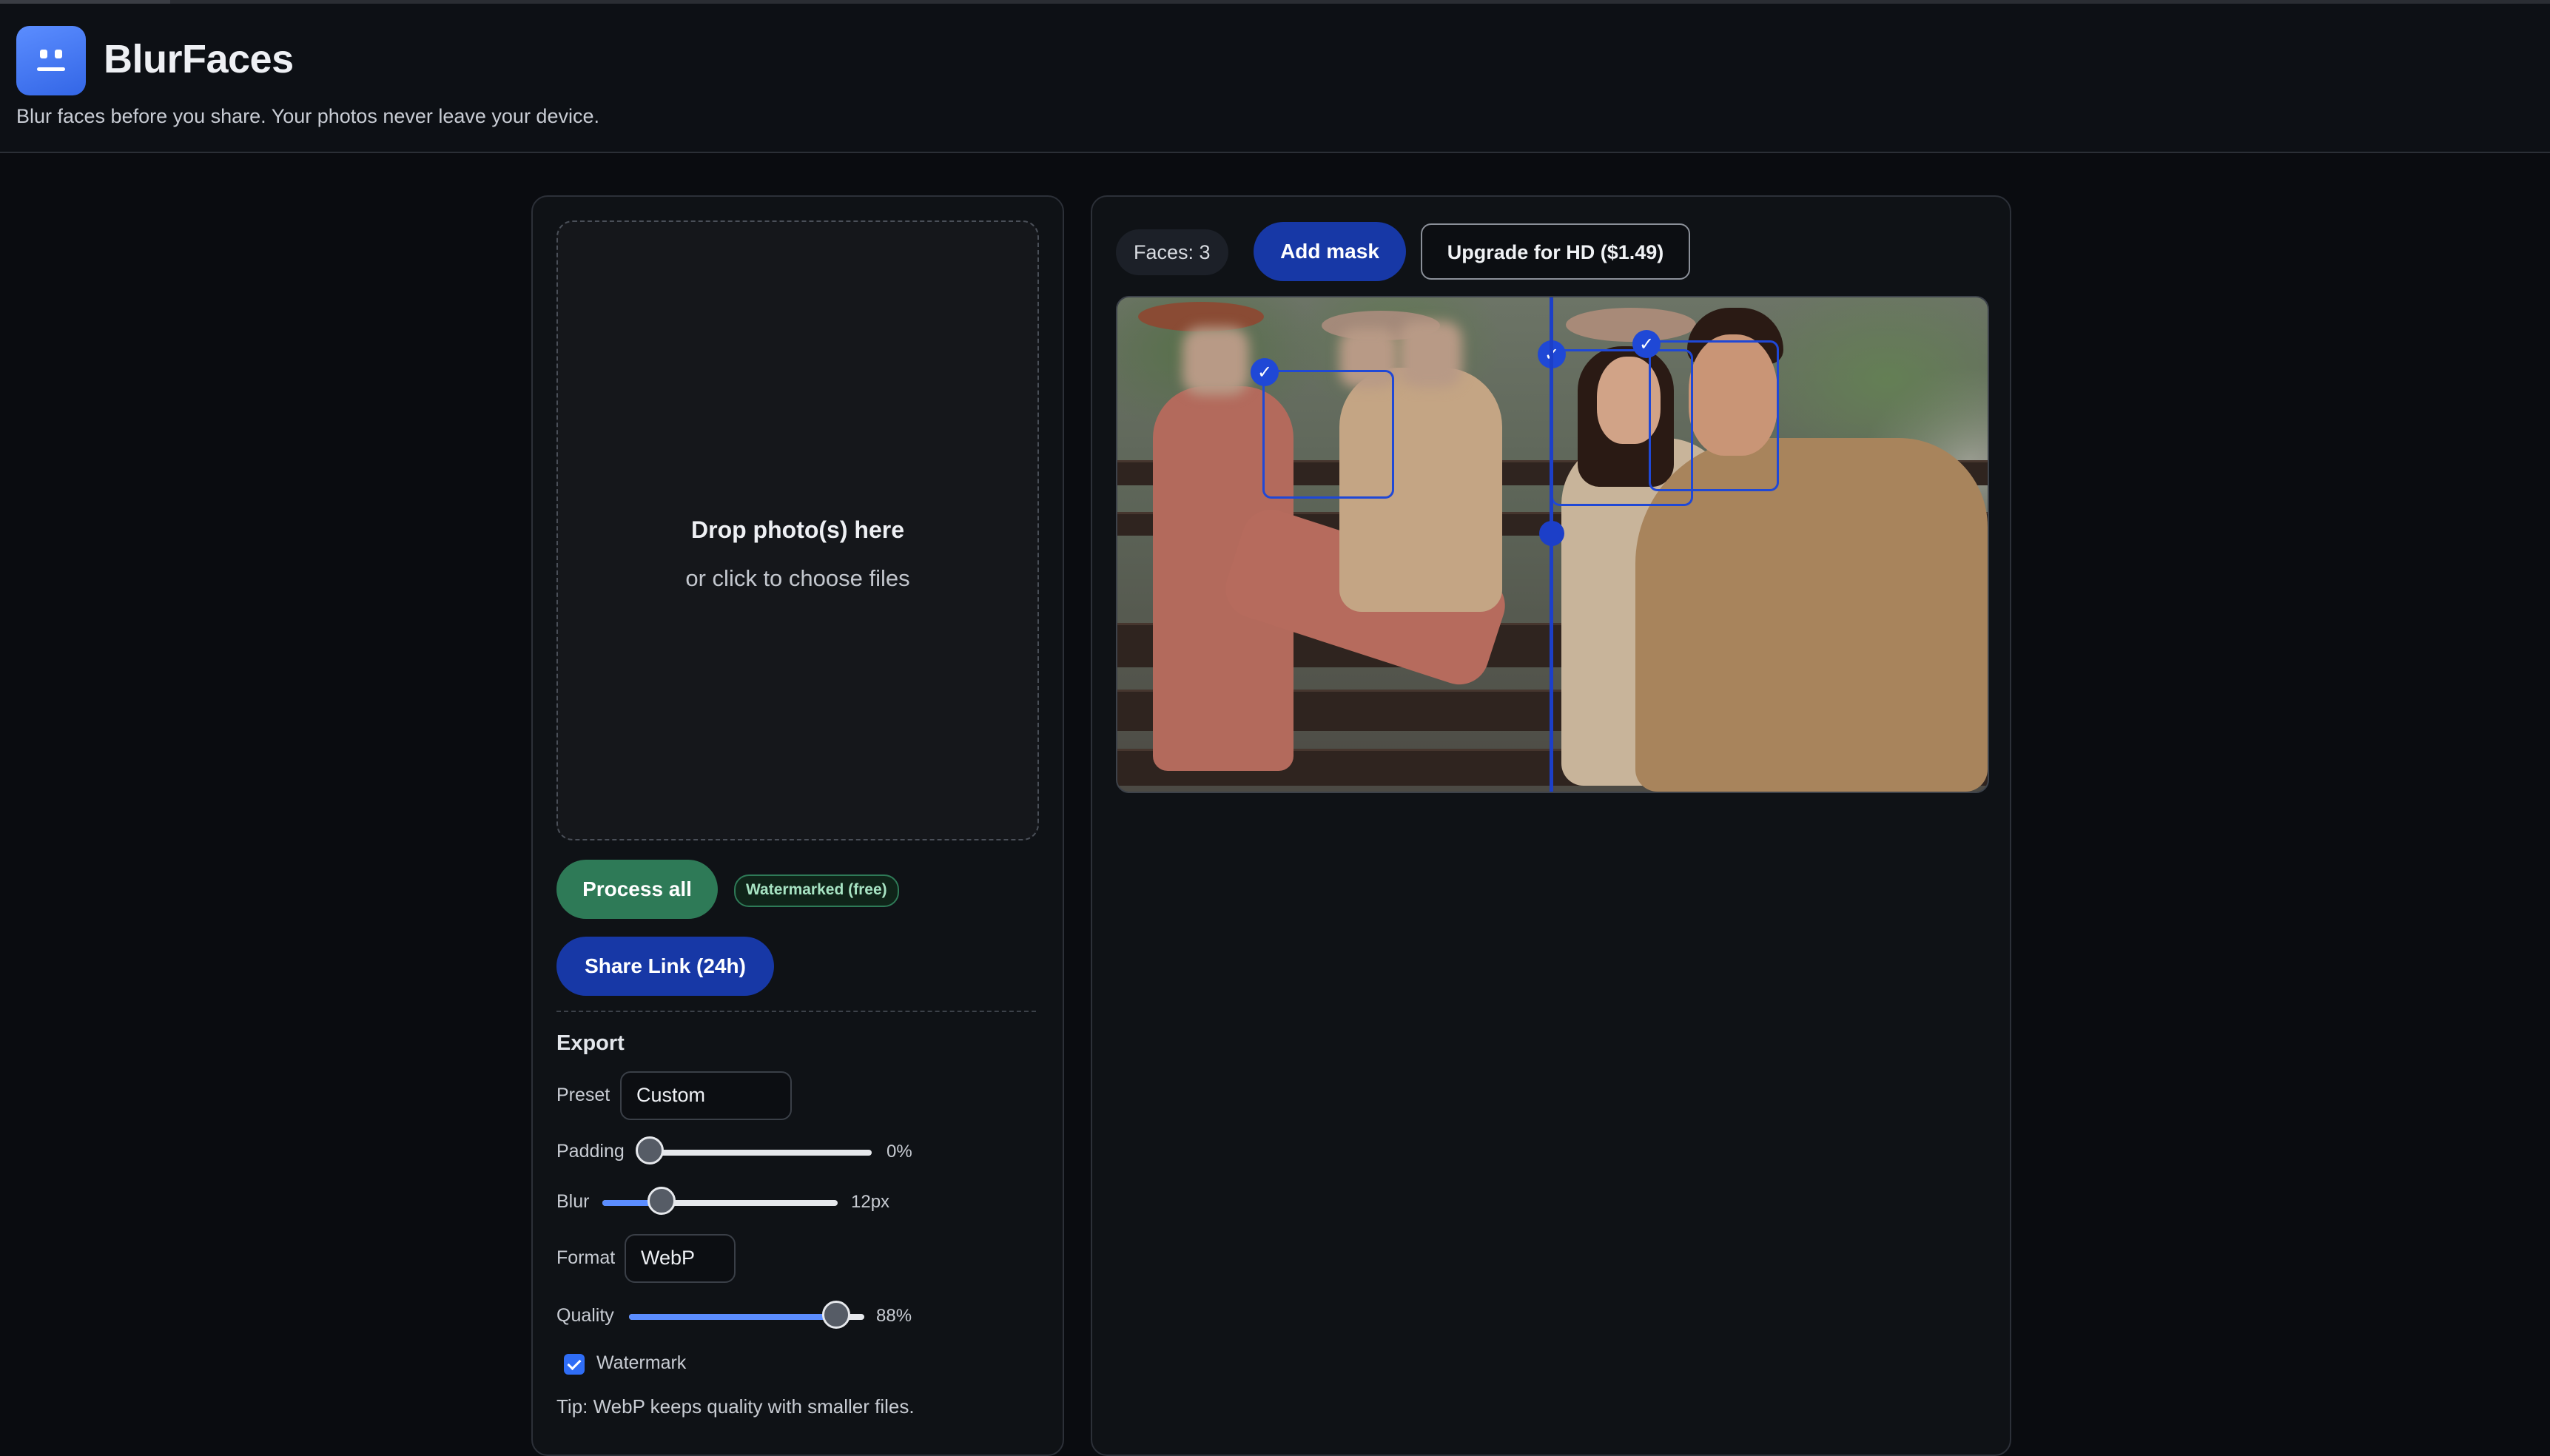 This screenshot has height=1456, width=2550. Describe the element at coordinates (51, 61) in the screenshot. I see `face-icon` at that location.